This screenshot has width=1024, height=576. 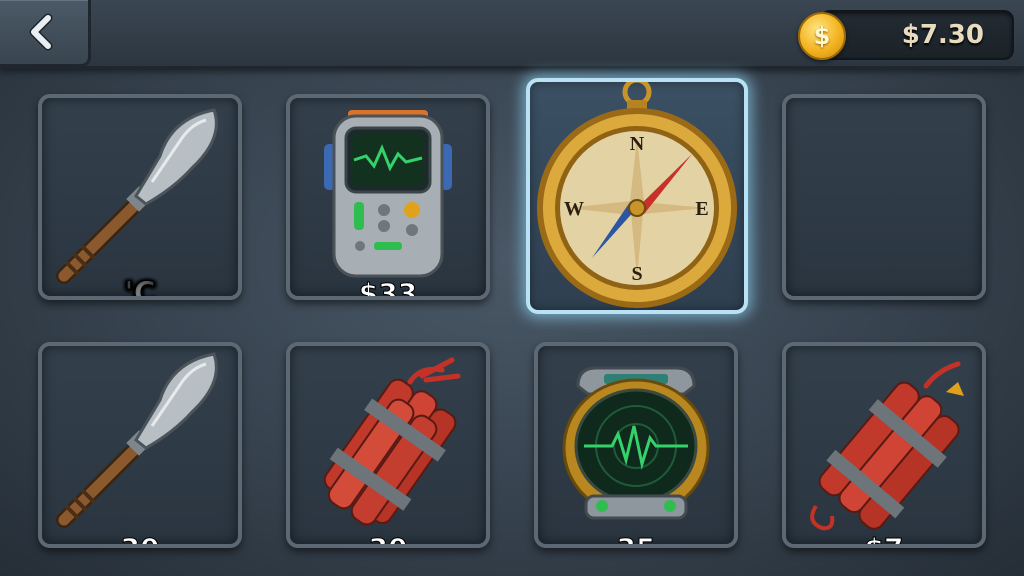 I want to click on inventory-slot-5: 30, so click(x=140, y=445).